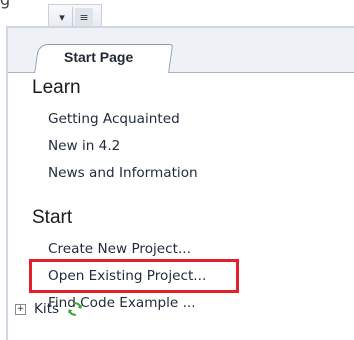 The image size is (354, 340). Describe the element at coordinates (99, 57) in the screenshot. I see `tab-start-page-label: Start Page` at that location.